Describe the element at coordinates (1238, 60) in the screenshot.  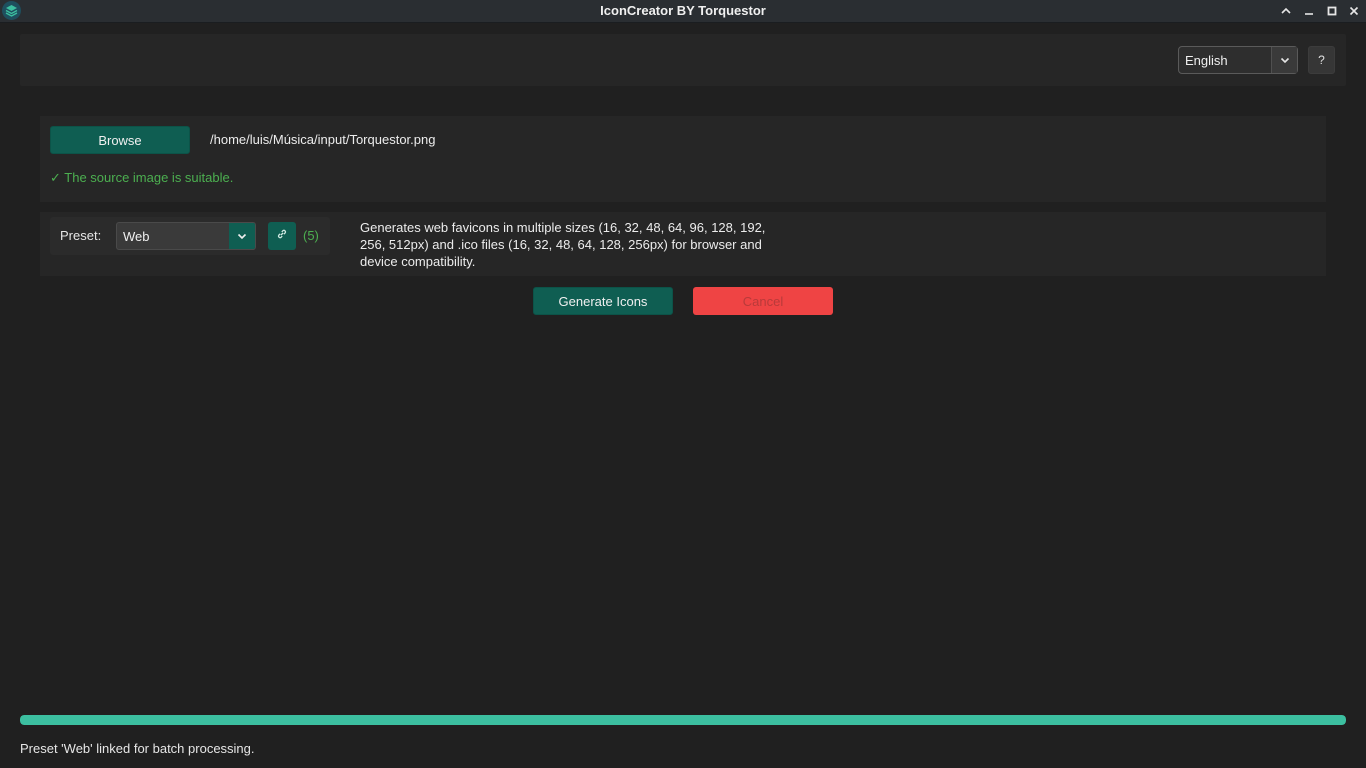
I see `language-select: English` at that location.